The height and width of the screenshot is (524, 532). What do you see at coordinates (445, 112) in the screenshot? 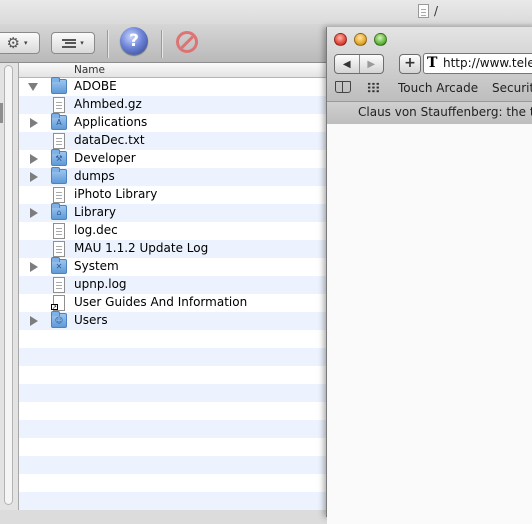
I see `tab-title: Claus von Stauffenberg: the tru` at bounding box center [445, 112].